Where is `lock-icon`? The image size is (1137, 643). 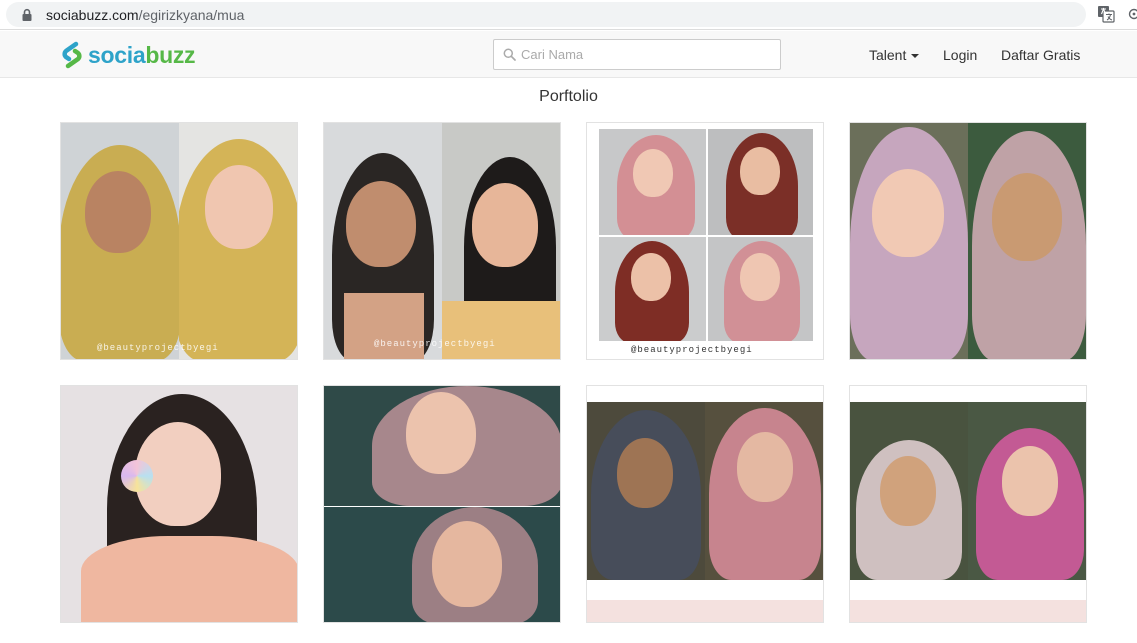
lock-icon is located at coordinates (27, 14).